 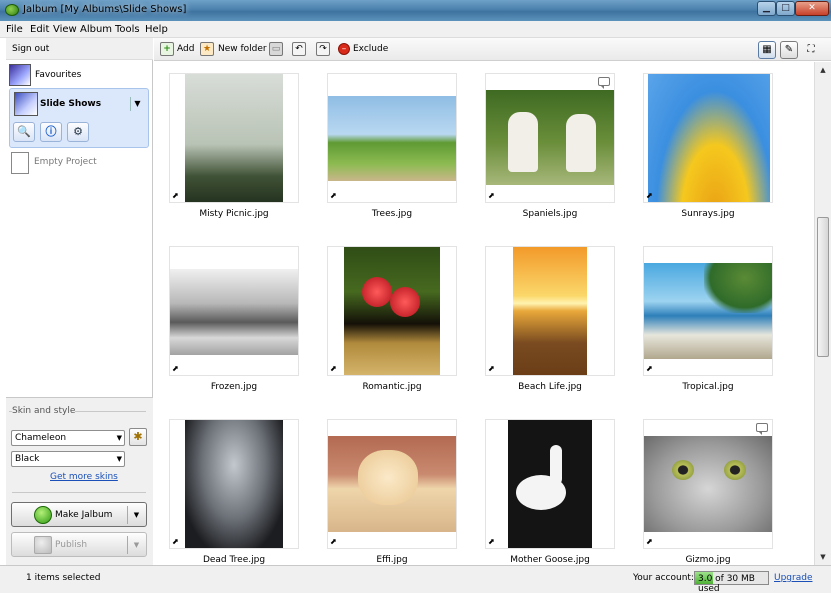 I want to click on menu-file: File, so click(x=14, y=29).